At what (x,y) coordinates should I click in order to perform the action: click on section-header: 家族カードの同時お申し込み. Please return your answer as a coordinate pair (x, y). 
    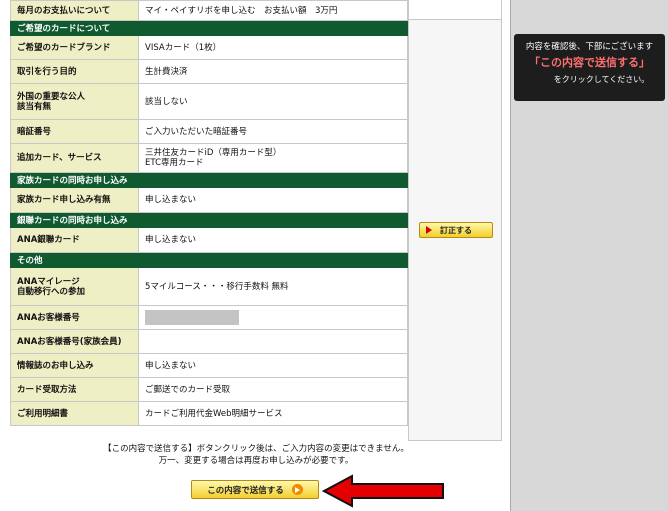
    Looking at the image, I should click on (209, 180).